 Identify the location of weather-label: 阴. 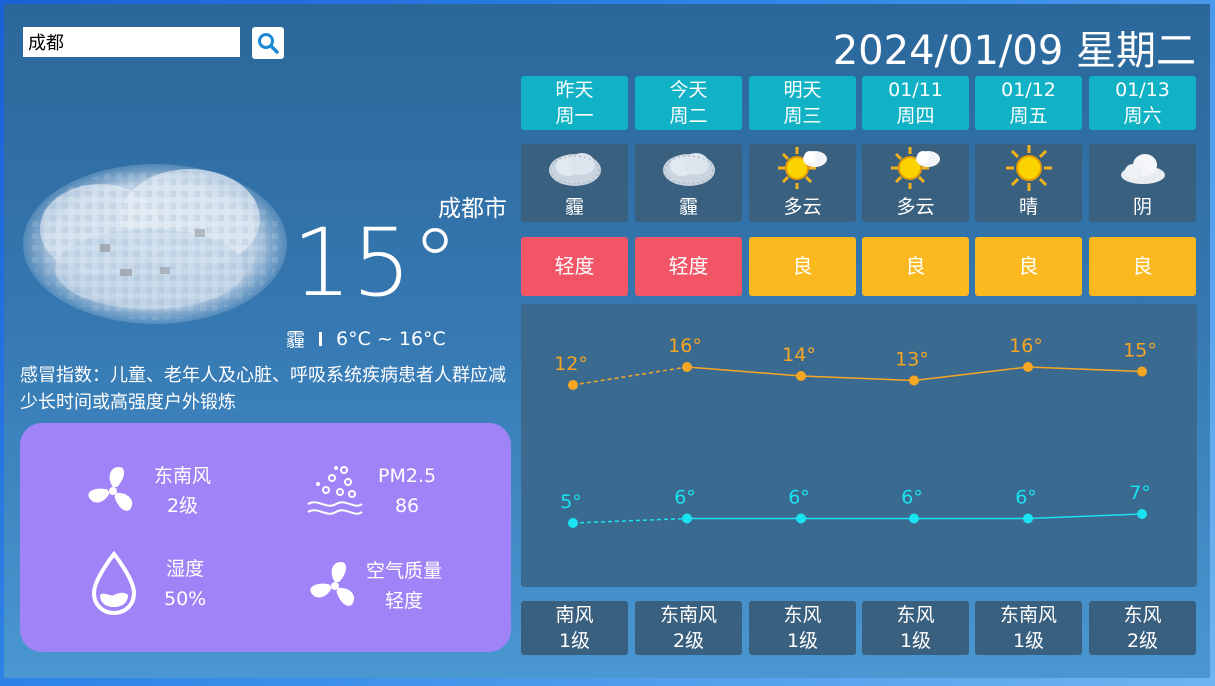
(1142, 207).